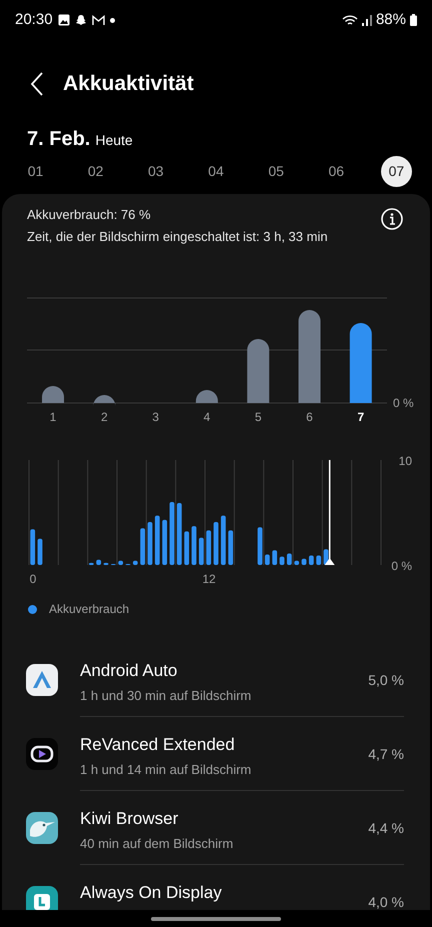 The width and height of the screenshot is (432, 927). What do you see at coordinates (350, 20) in the screenshot?
I see `wifi-icon` at bounding box center [350, 20].